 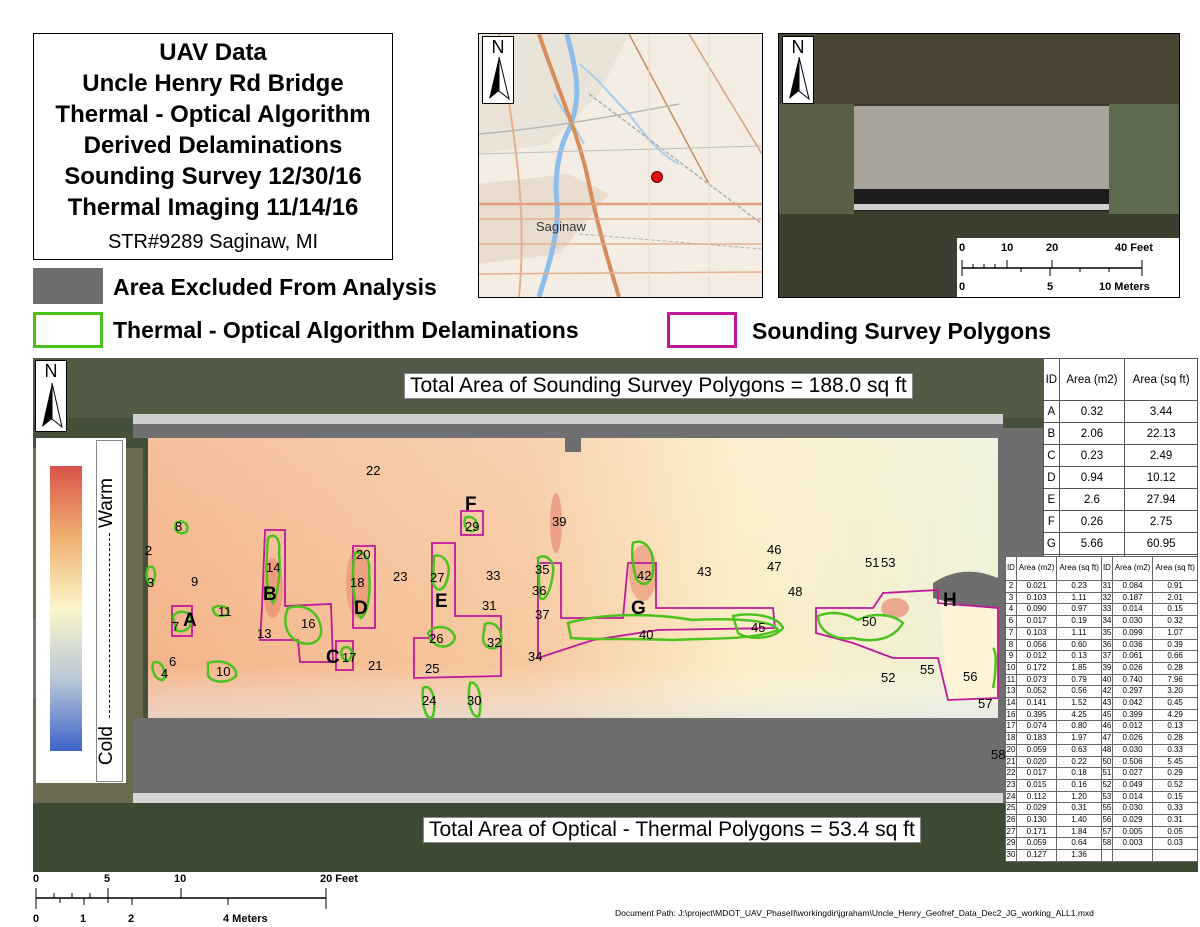 I want to click on polygon-id-label: 10, so click(x=223, y=671).